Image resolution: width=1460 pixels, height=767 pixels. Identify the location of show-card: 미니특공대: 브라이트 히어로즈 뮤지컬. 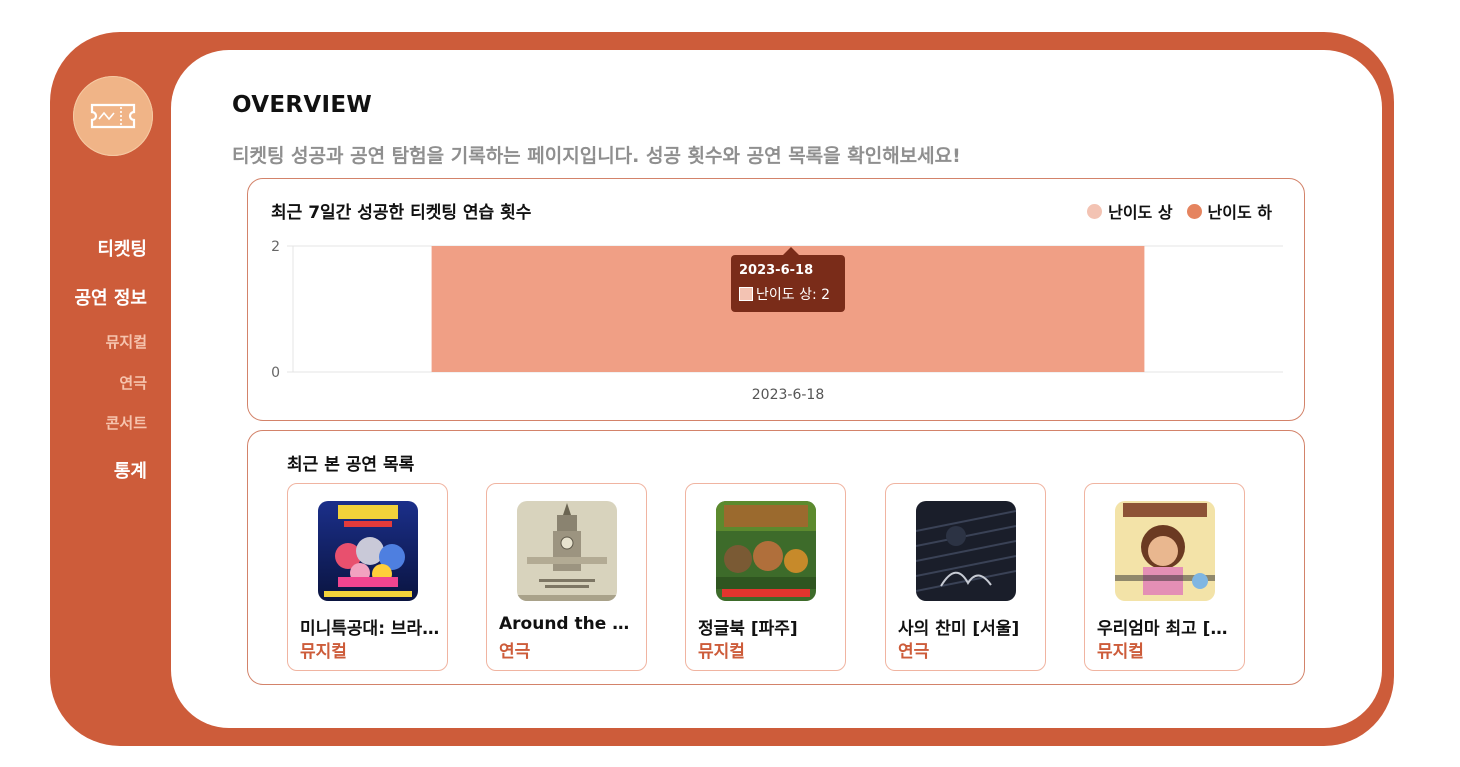
(367, 577).